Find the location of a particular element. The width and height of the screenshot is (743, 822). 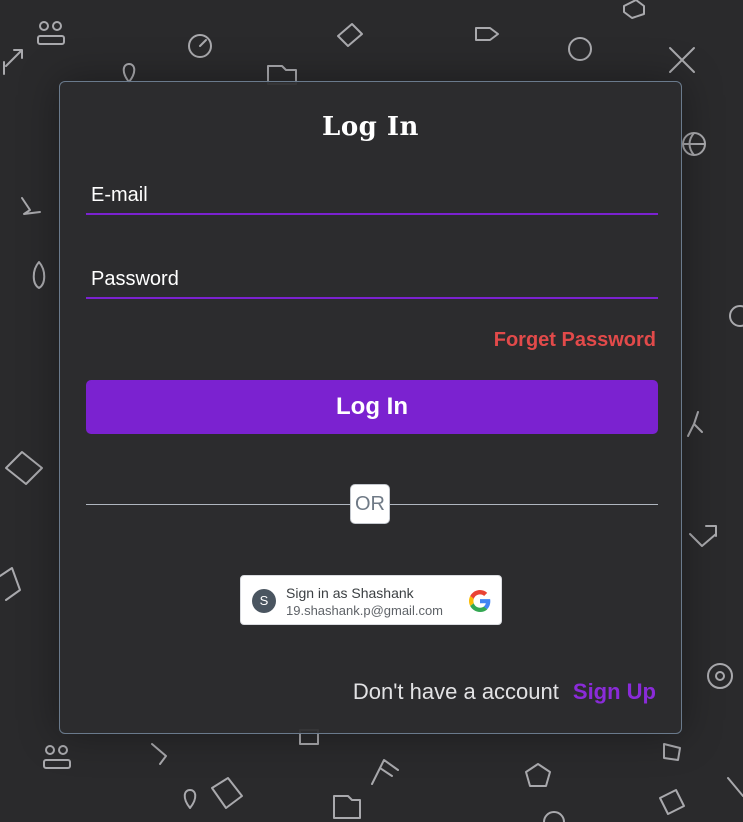

forget-password-link: Forget Password is located at coordinates (575, 340).